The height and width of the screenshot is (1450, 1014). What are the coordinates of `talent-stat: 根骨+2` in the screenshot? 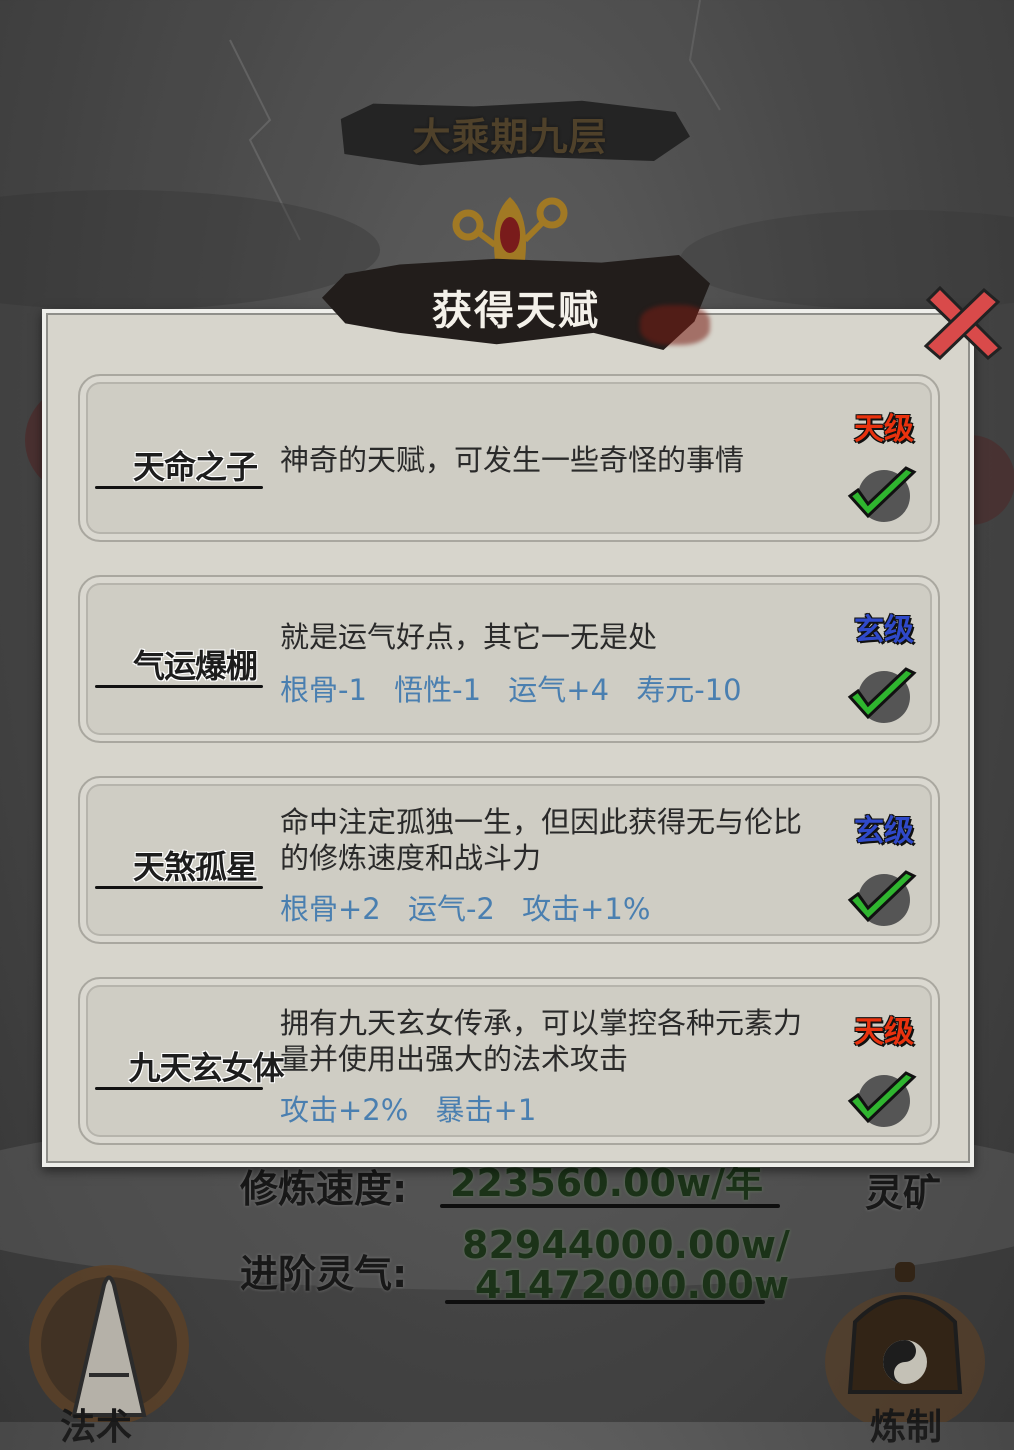 It's located at (330, 909).